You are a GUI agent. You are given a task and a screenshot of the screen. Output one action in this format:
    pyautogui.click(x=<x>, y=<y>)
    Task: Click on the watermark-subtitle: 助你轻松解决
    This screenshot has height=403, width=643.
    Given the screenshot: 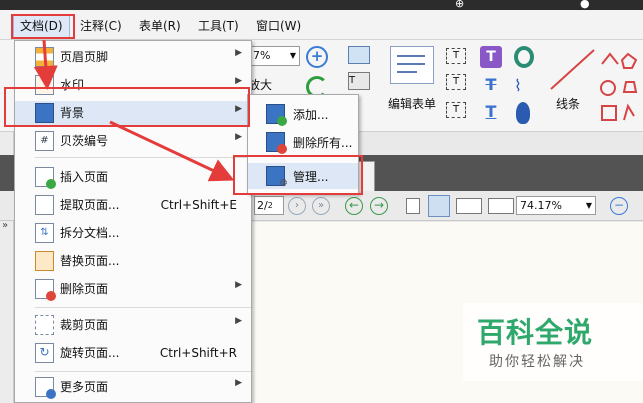 What is the action you would take?
    pyautogui.click(x=537, y=362)
    